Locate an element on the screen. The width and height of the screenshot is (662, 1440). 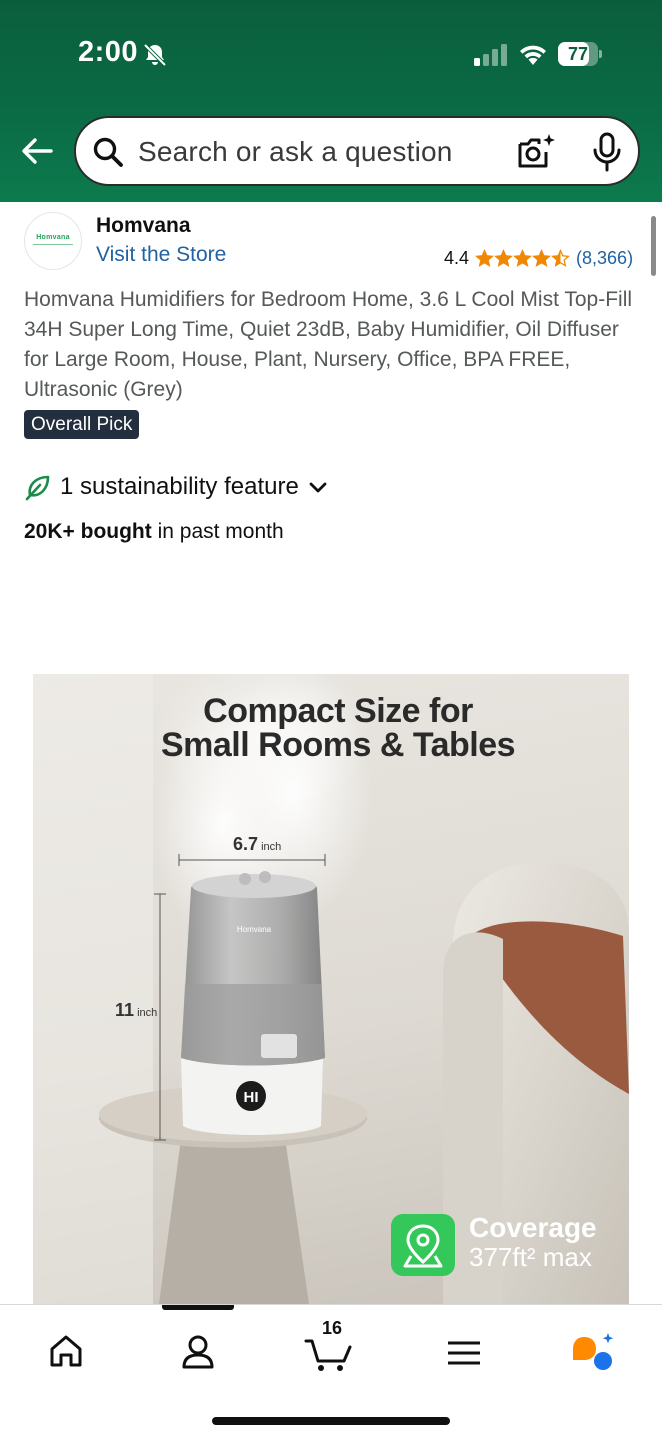
search-icon is located at coordinates (108, 152).